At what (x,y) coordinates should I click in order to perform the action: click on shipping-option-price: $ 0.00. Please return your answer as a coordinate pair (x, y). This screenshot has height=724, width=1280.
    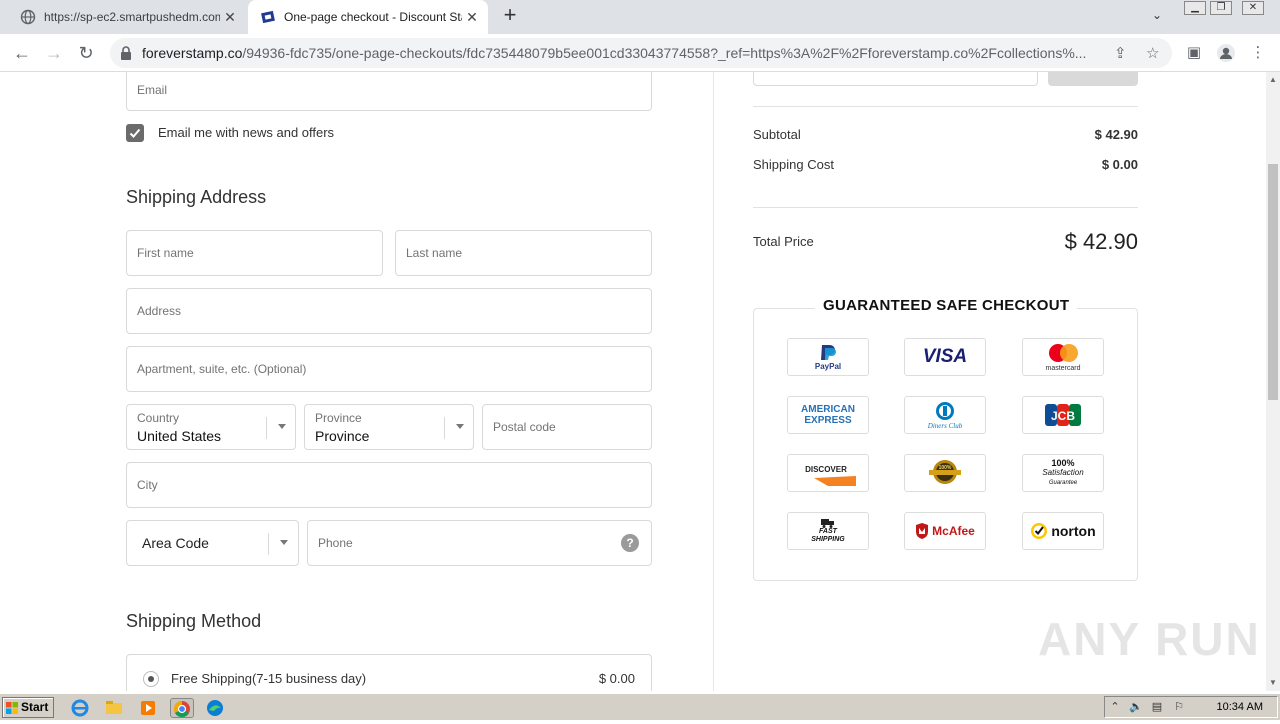
    Looking at the image, I should click on (616, 678).